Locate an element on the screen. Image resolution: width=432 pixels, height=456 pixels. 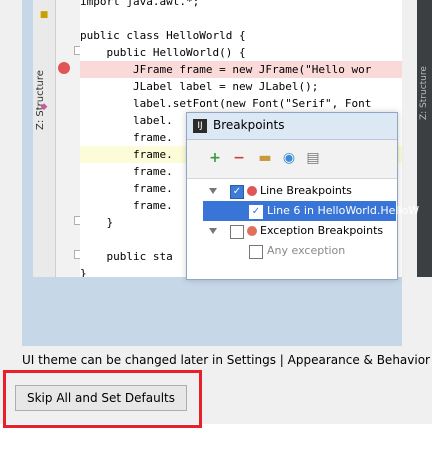
checkbox-line-6: ✓ is located at coordinates (256, 212).